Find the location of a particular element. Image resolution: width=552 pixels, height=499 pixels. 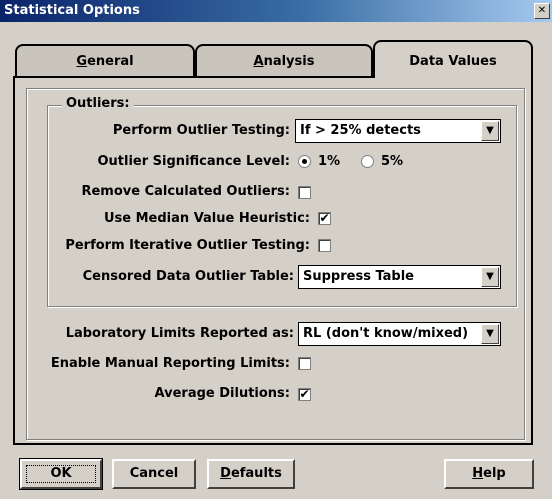

tab-analysis: Analysis is located at coordinates (284, 60).